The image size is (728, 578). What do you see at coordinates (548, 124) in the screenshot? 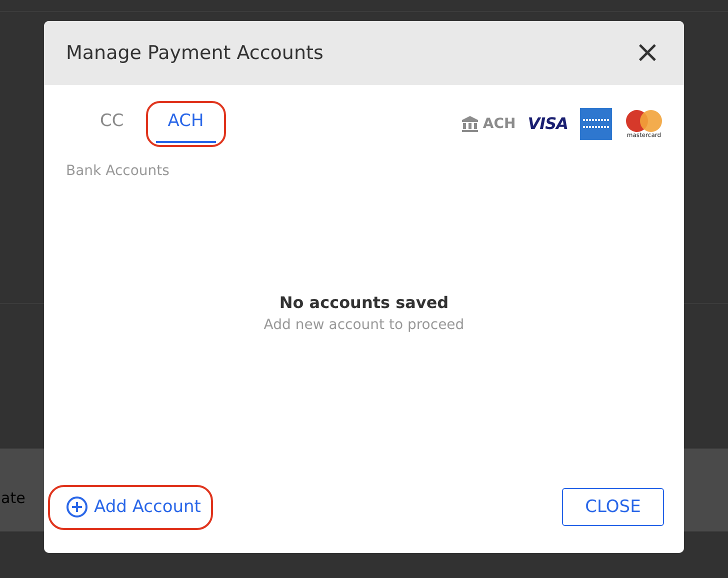
I see `visa-logo: VISA` at bounding box center [548, 124].